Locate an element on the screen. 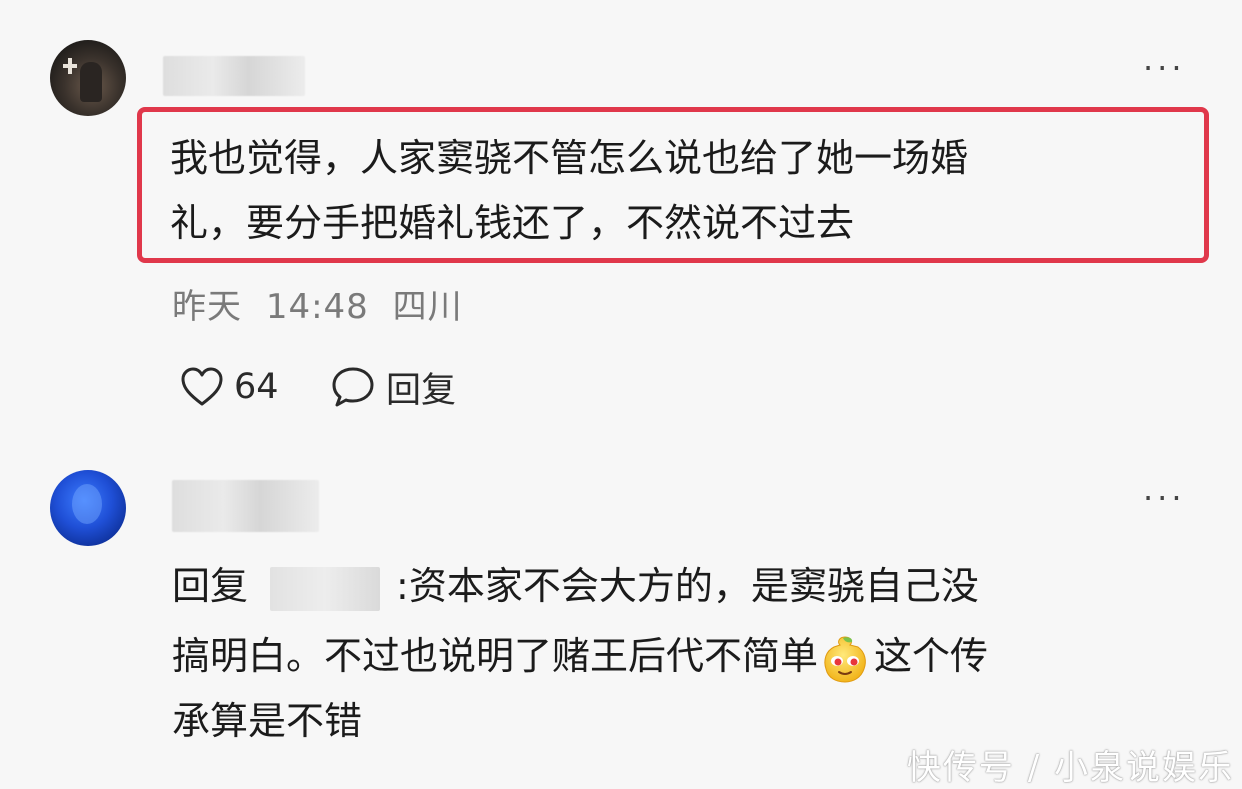 This screenshot has width=1242, height=789. comment-text: :资本家不会大方的，是窦骁自己没 is located at coordinates (687, 586).